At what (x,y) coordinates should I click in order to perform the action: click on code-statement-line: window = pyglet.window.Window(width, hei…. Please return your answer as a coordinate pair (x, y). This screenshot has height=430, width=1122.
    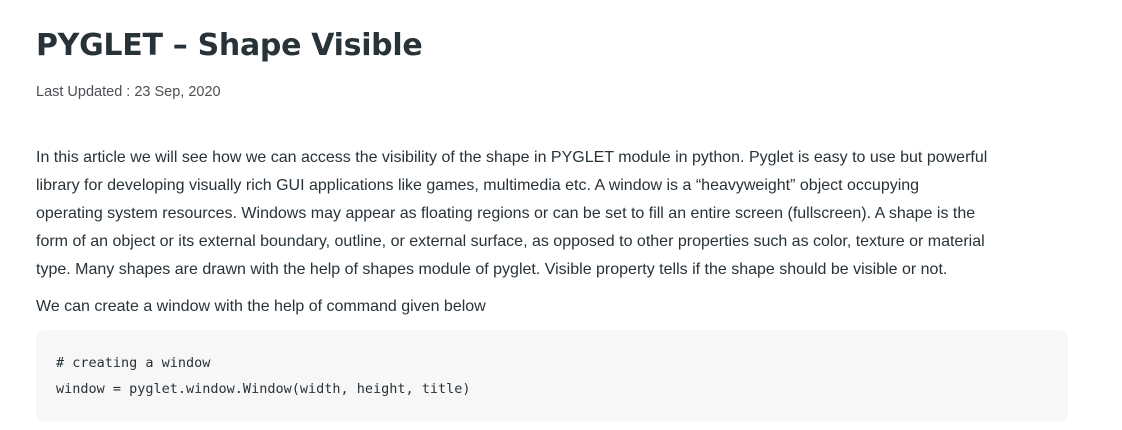
    Looking at the image, I should click on (552, 389).